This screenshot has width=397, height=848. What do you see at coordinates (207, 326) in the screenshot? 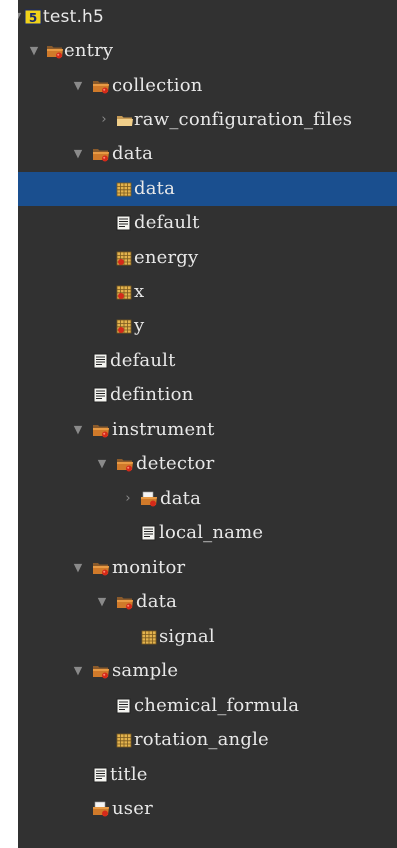
I see `tree-item-y: y` at bounding box center [207, 326].